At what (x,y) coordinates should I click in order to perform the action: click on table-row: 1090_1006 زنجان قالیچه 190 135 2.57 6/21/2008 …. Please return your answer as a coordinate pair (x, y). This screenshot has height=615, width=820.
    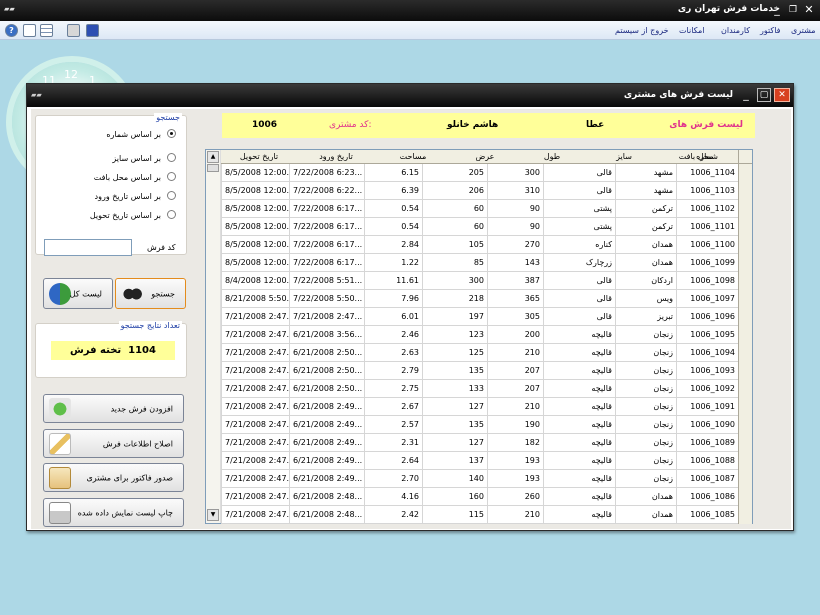
    Looking at the image, I should click on (486, 425).